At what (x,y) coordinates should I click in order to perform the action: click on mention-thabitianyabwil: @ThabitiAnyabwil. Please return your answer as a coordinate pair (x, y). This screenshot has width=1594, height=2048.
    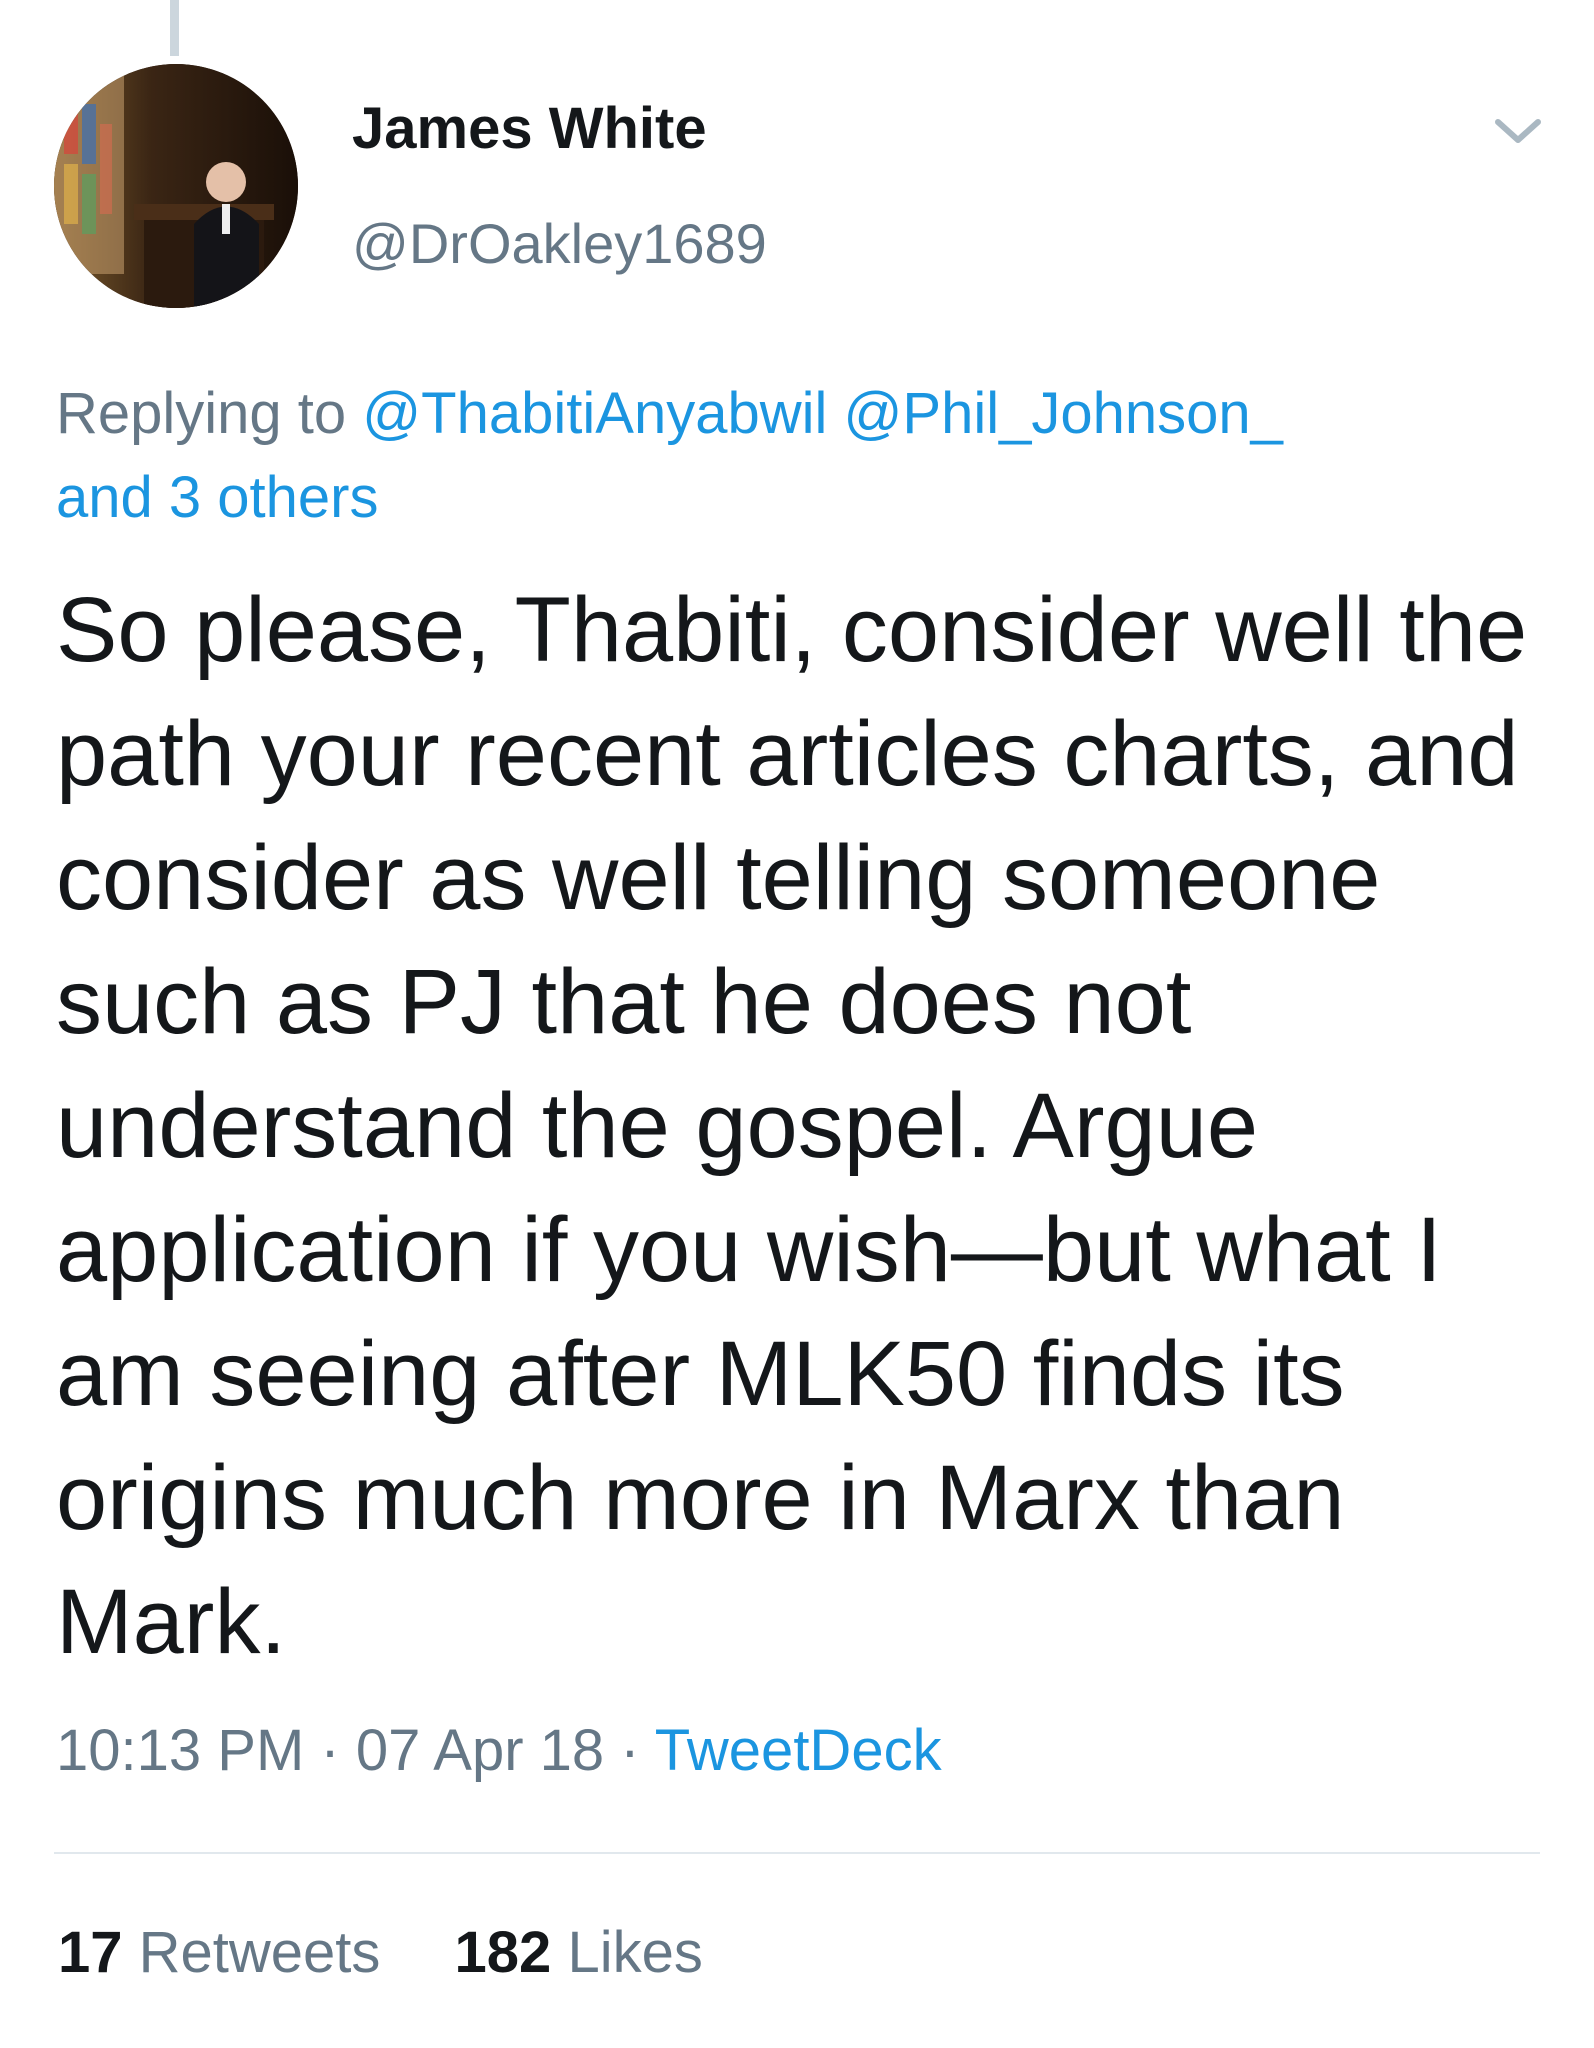
    Looking at the image, I should click on (594, 413).